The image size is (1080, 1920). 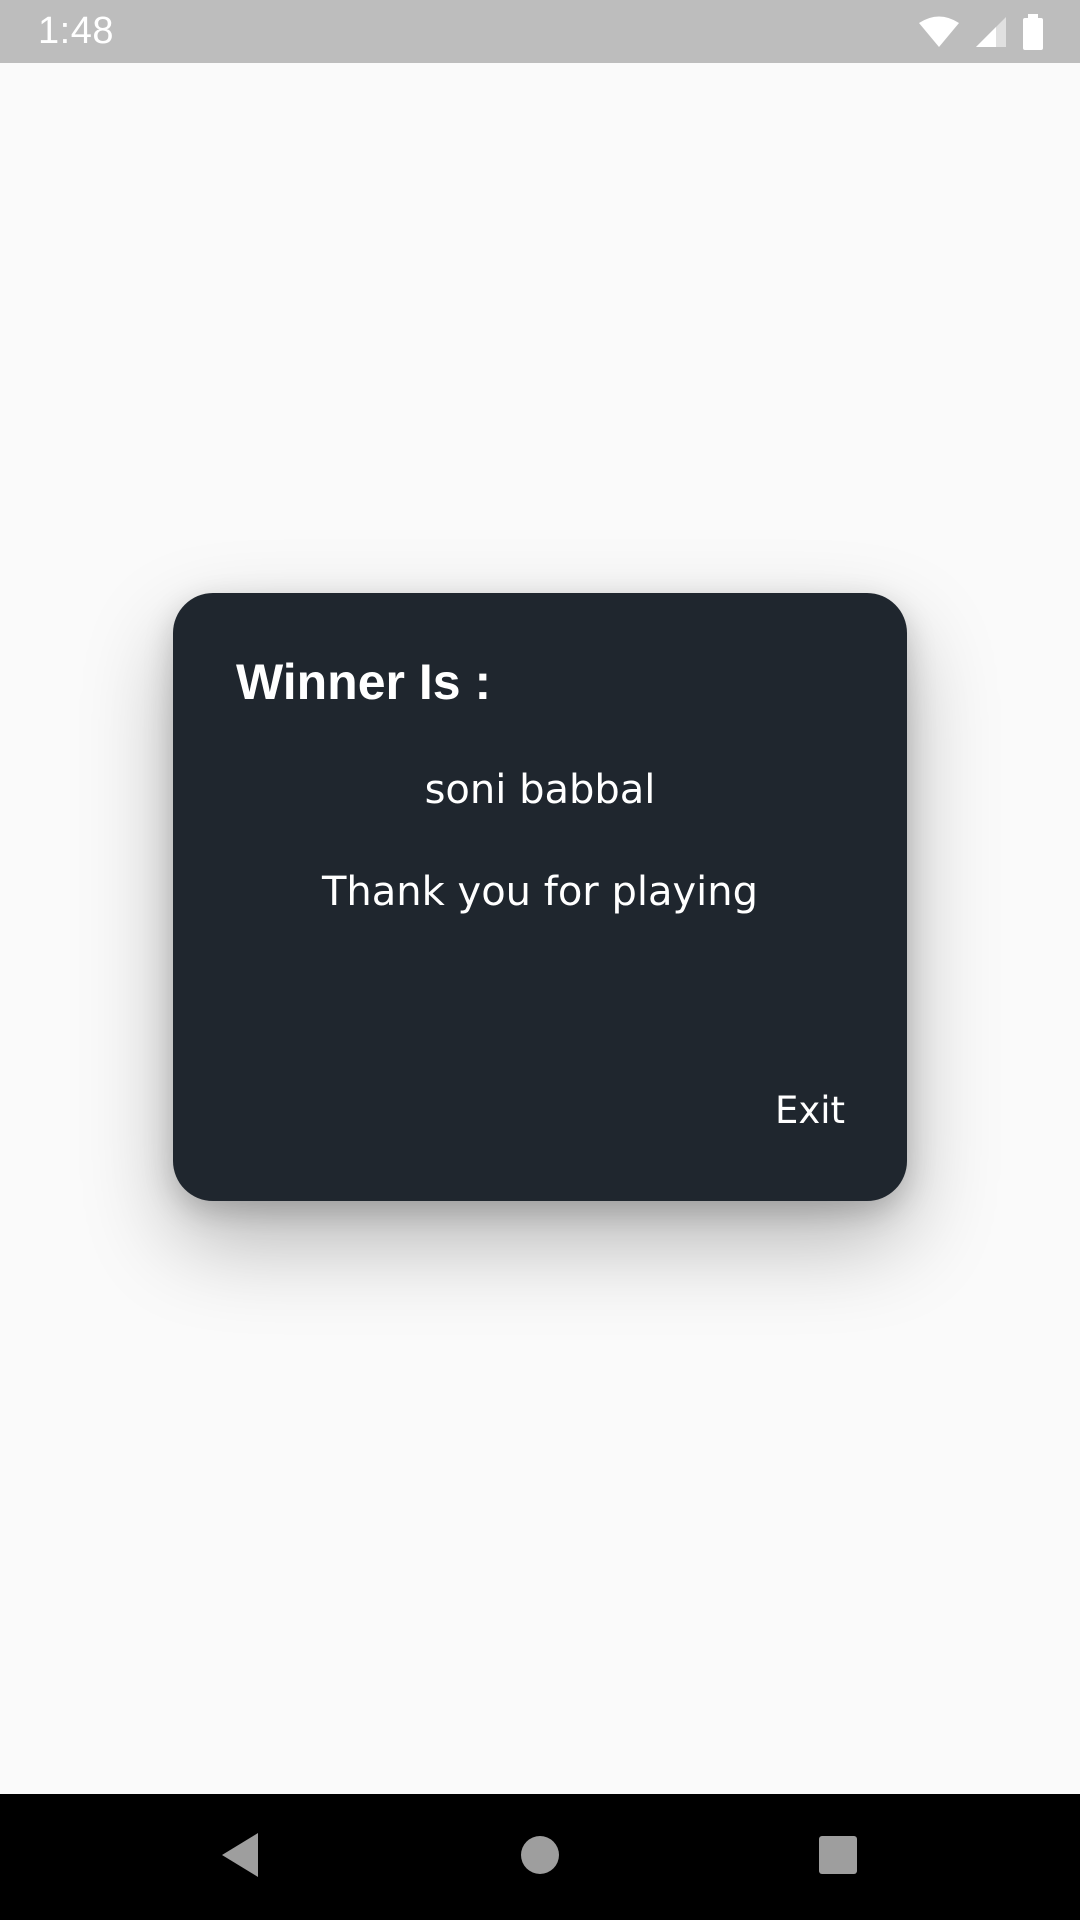 I want to click on status-bar: 1:48, so click(x=540, y=31).